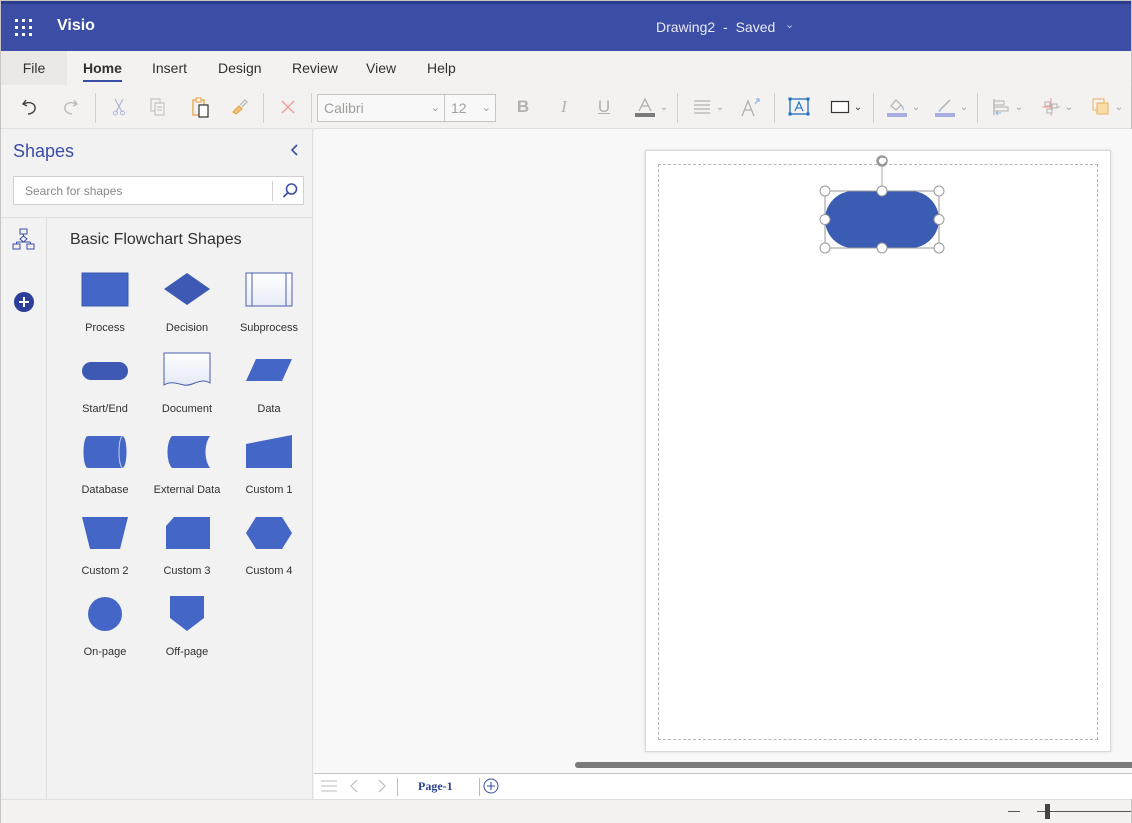 The width and height of the screenshot is (1132, 823). I want to click on shape-data: Data, so click(269, 386).